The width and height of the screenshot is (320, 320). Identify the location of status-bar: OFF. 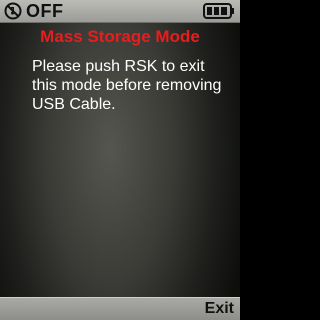
(120, 11).